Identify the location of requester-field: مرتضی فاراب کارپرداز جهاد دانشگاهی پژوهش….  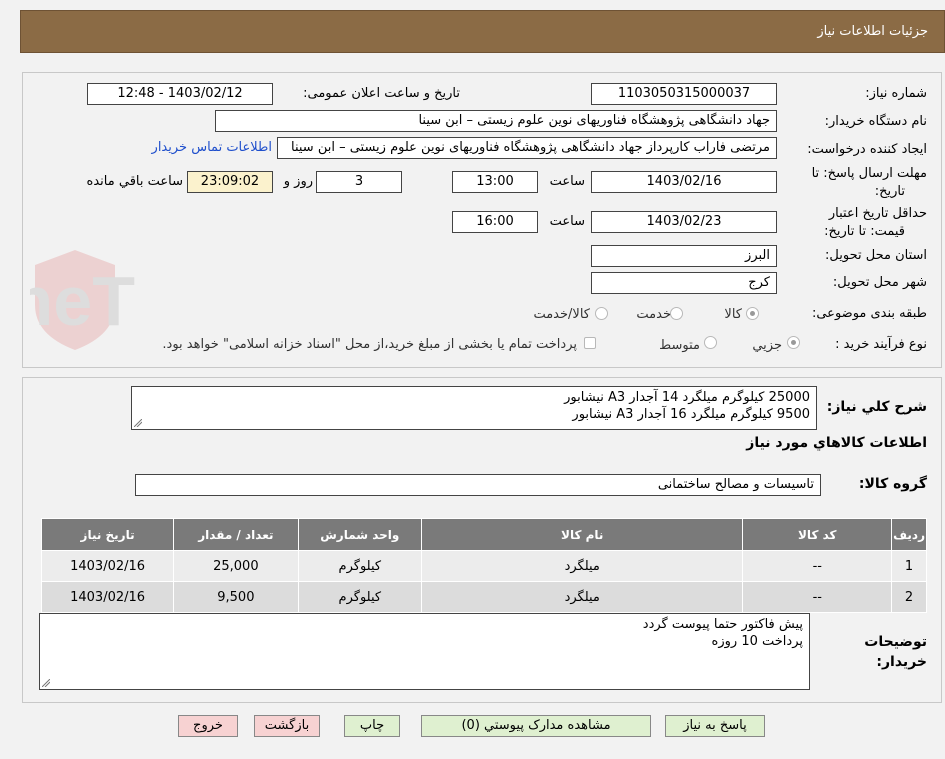
(527, 148).